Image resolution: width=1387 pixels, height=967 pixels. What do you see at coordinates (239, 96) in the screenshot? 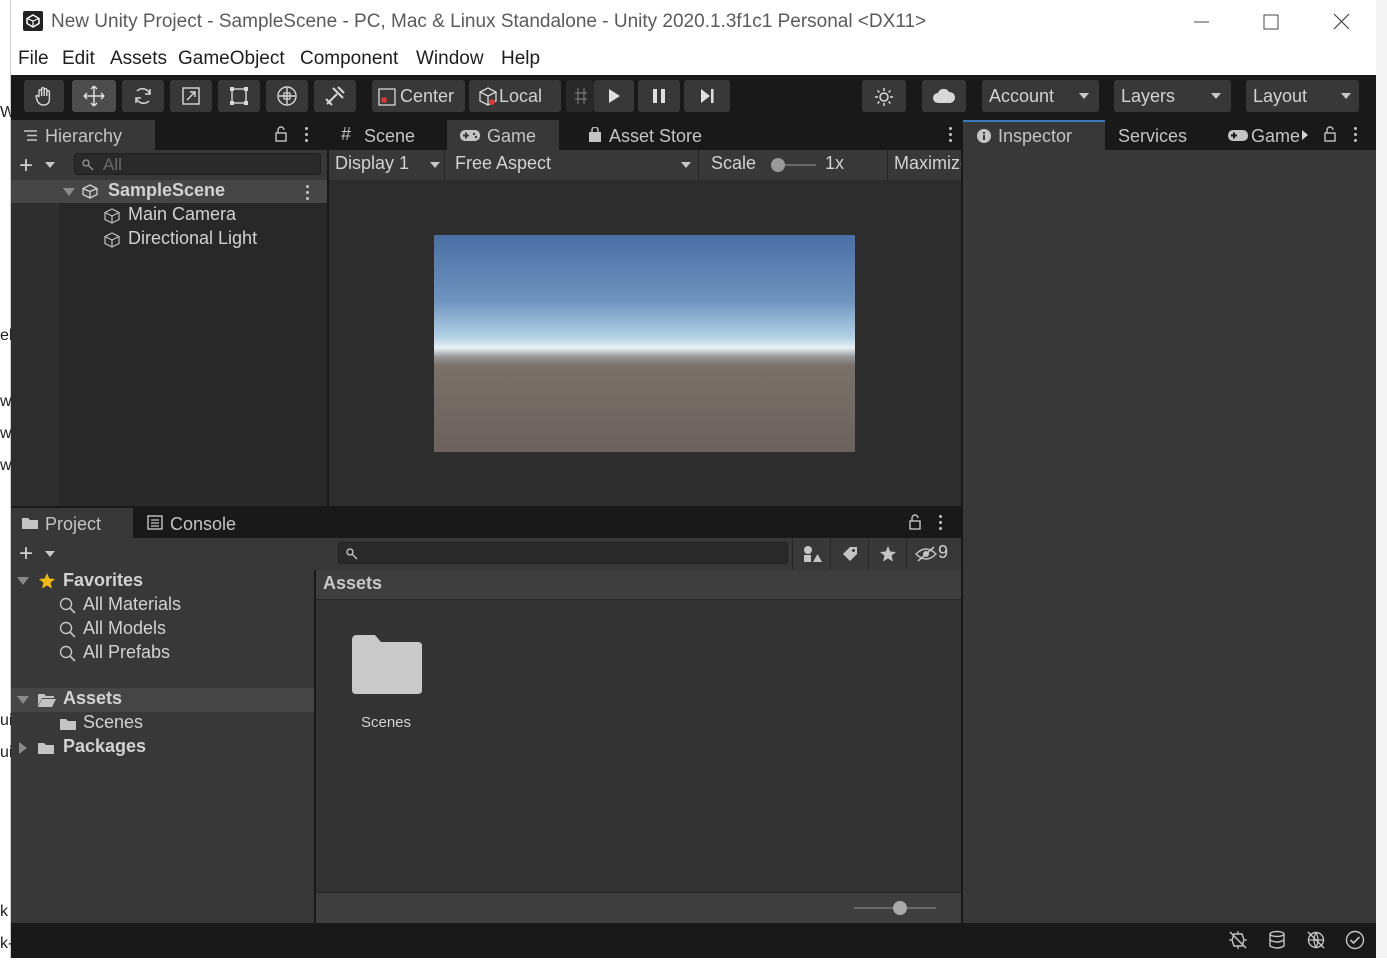
I see `rect-tool-button` at bounding box center [239, 96].